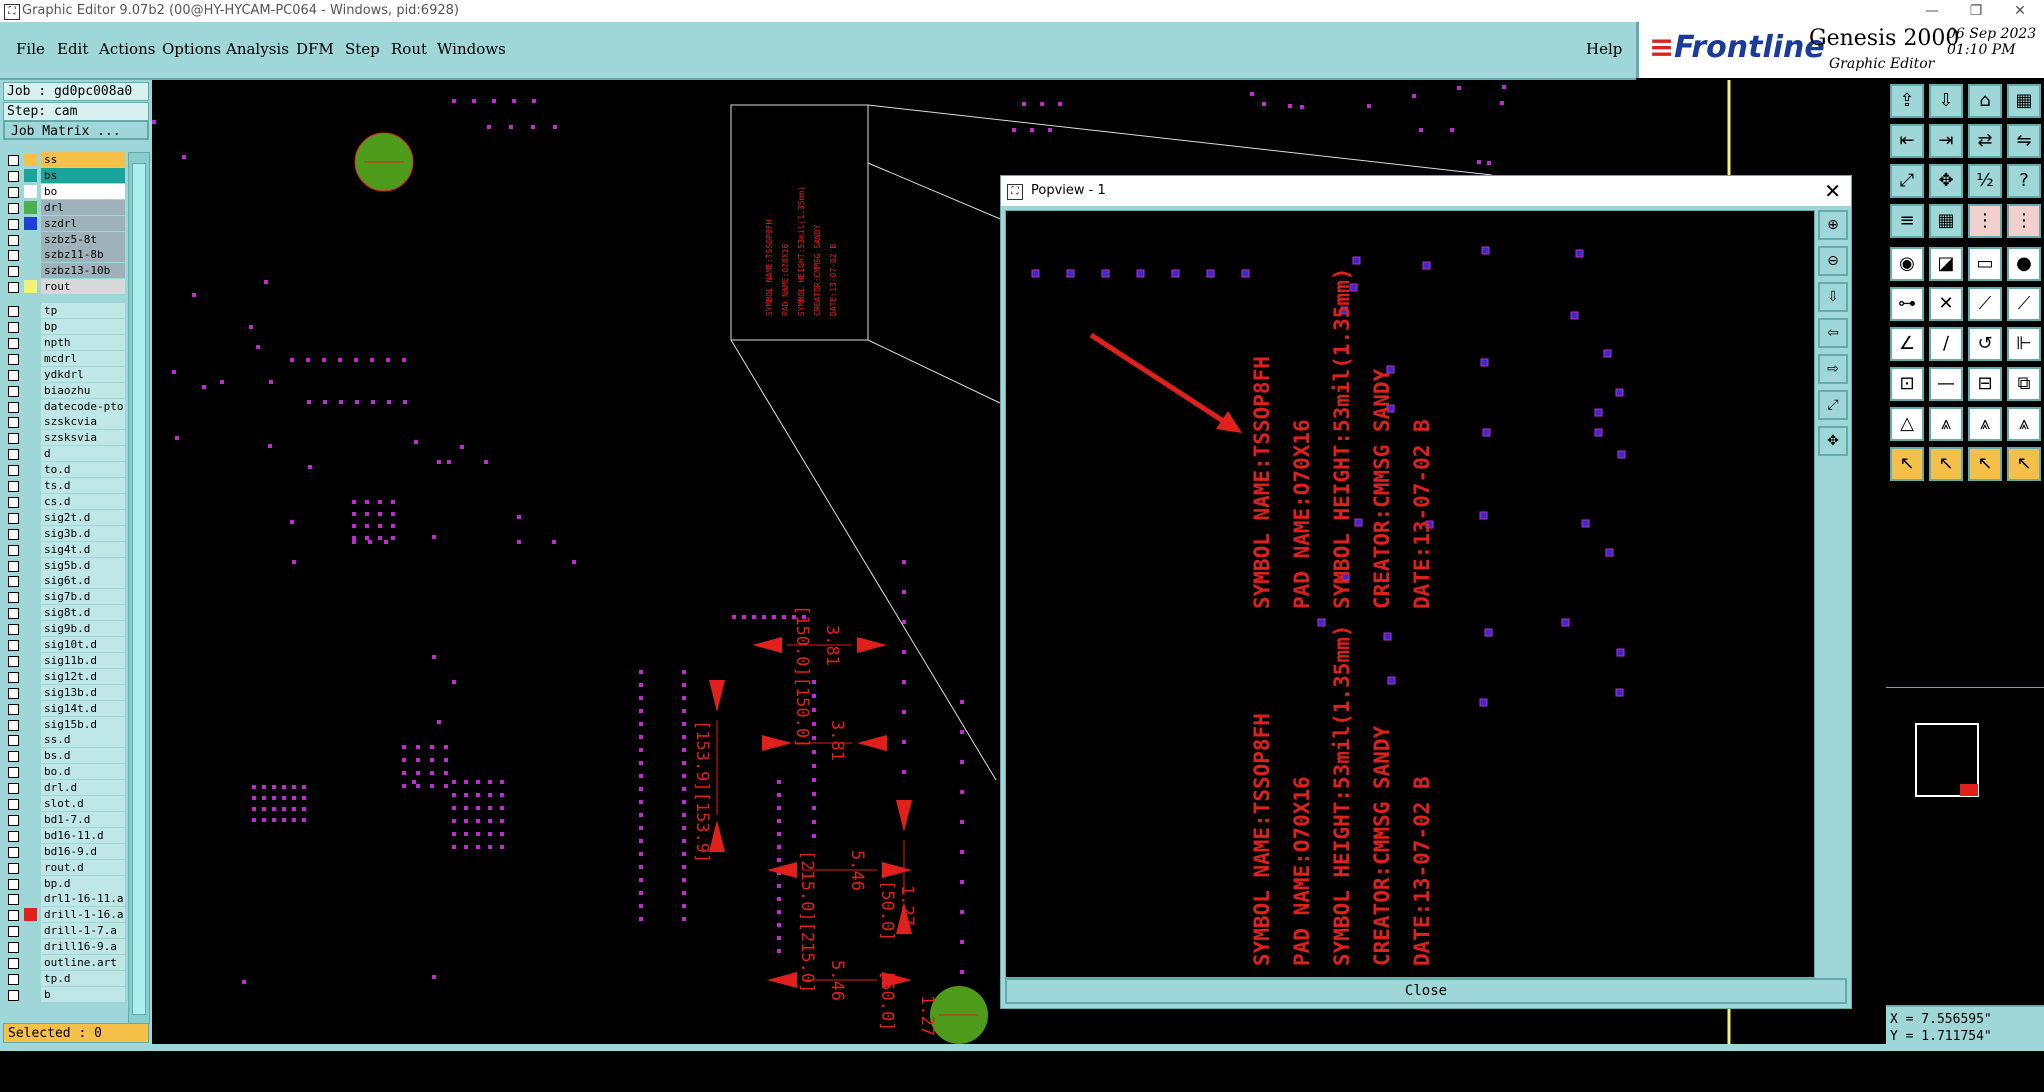 The width and height of the screenshot is (2044, 1092). Describe the element at coordinates (1019, 1047) in the screenshot. I see `bottom-scrollbar` at that location.